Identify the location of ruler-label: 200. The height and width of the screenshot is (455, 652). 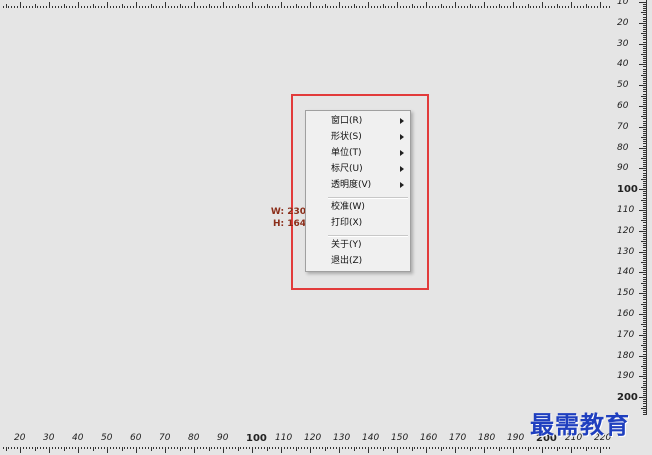
(546, 1).